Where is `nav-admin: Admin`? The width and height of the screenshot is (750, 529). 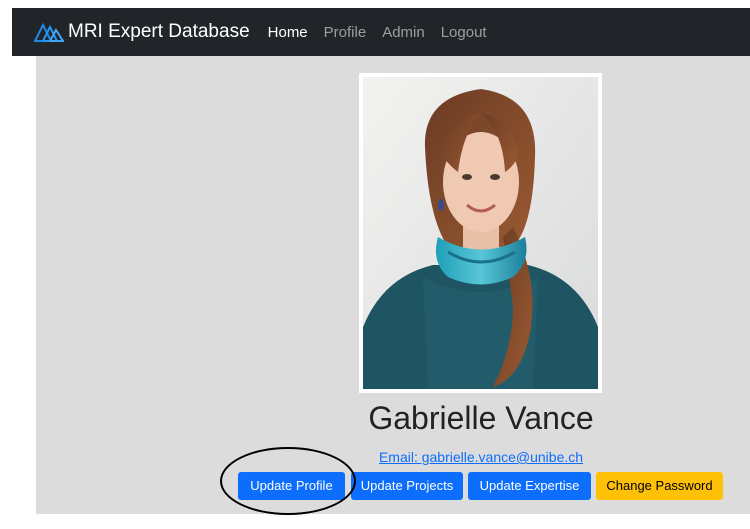
nav-admin: Admin is located at coordinates (403, 32).